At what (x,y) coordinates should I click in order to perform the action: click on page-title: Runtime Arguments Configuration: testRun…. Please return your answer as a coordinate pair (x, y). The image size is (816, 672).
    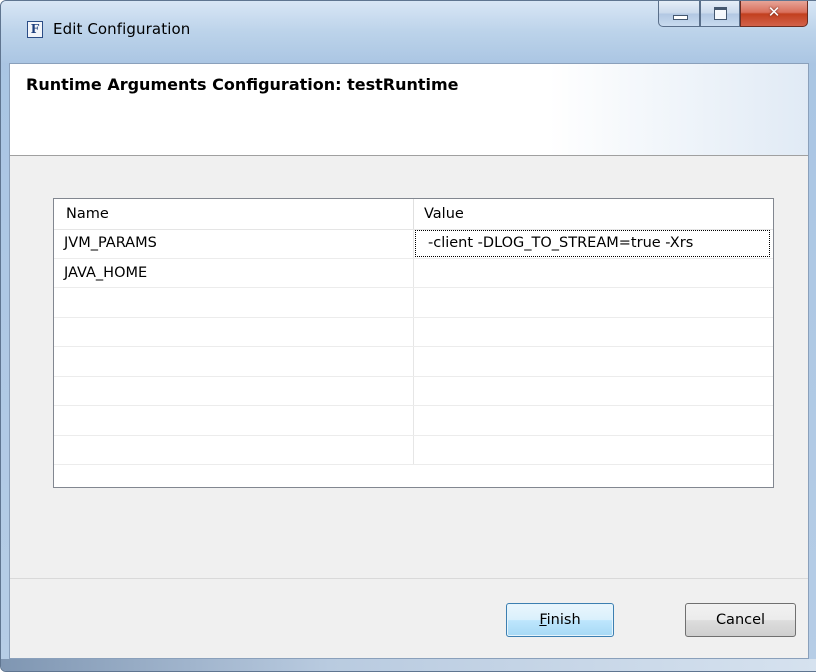
    Looking at the image, I should click on (242, 84).